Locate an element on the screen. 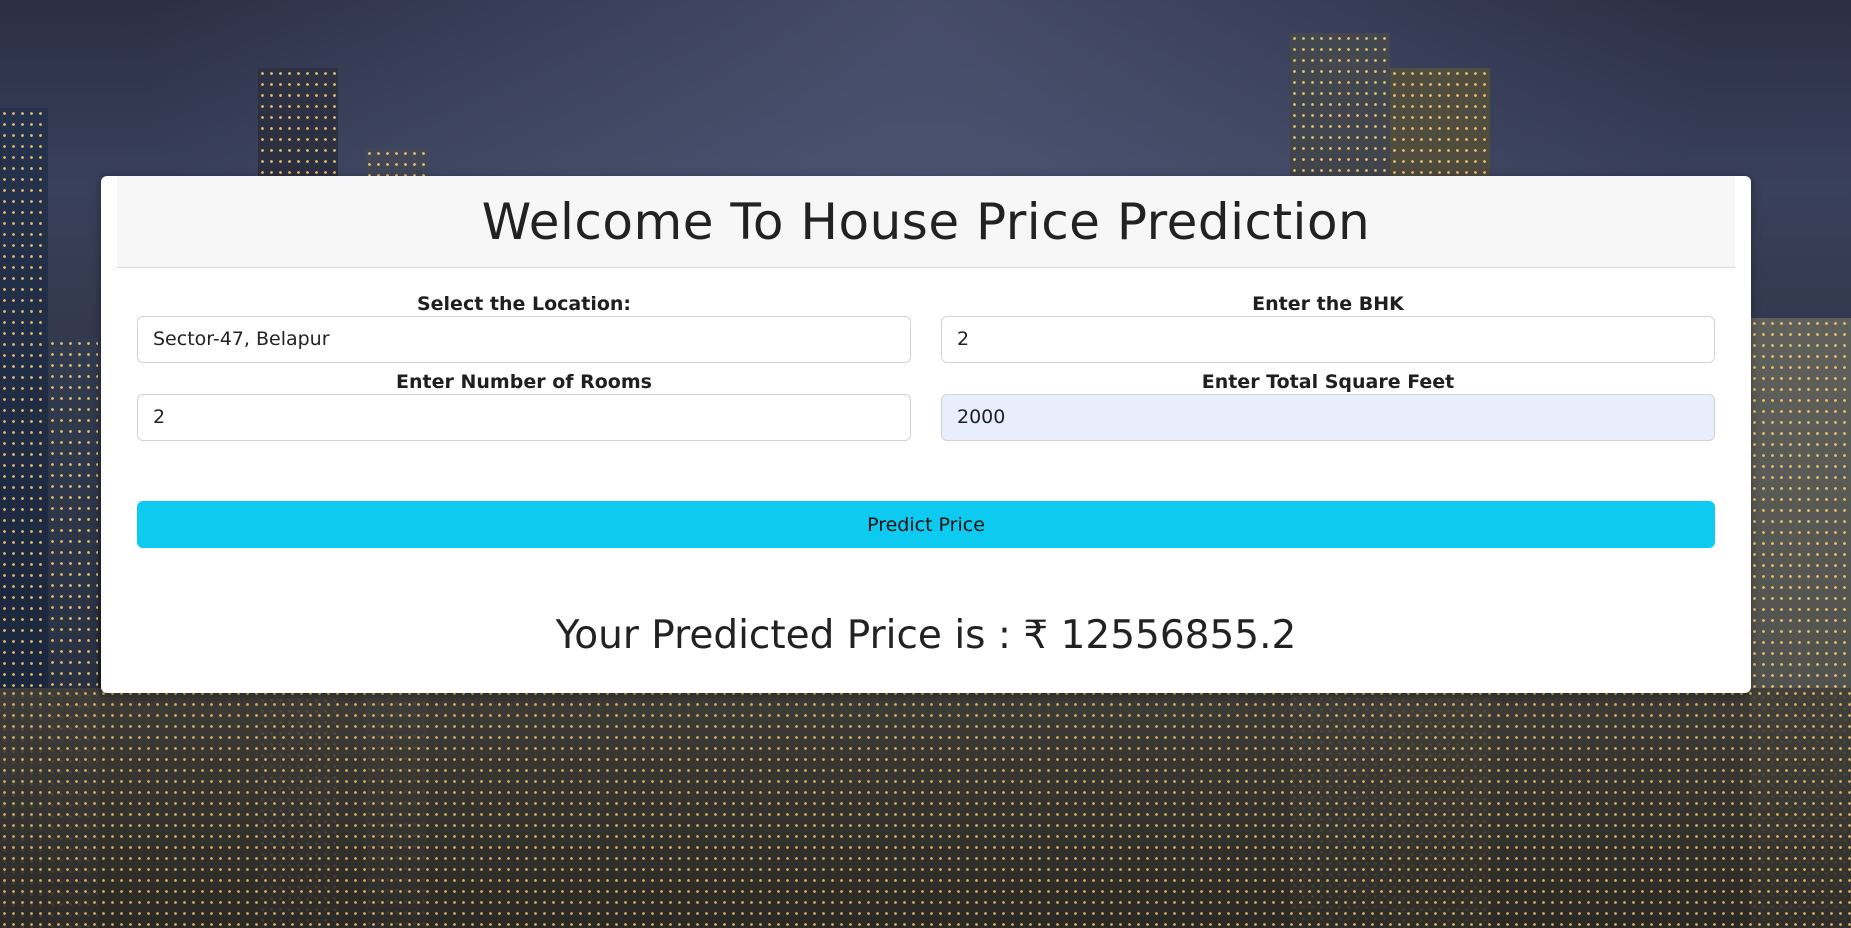  sqft-field: Enter Total Square Feet 2000 is located at coordinates (1328, 405).